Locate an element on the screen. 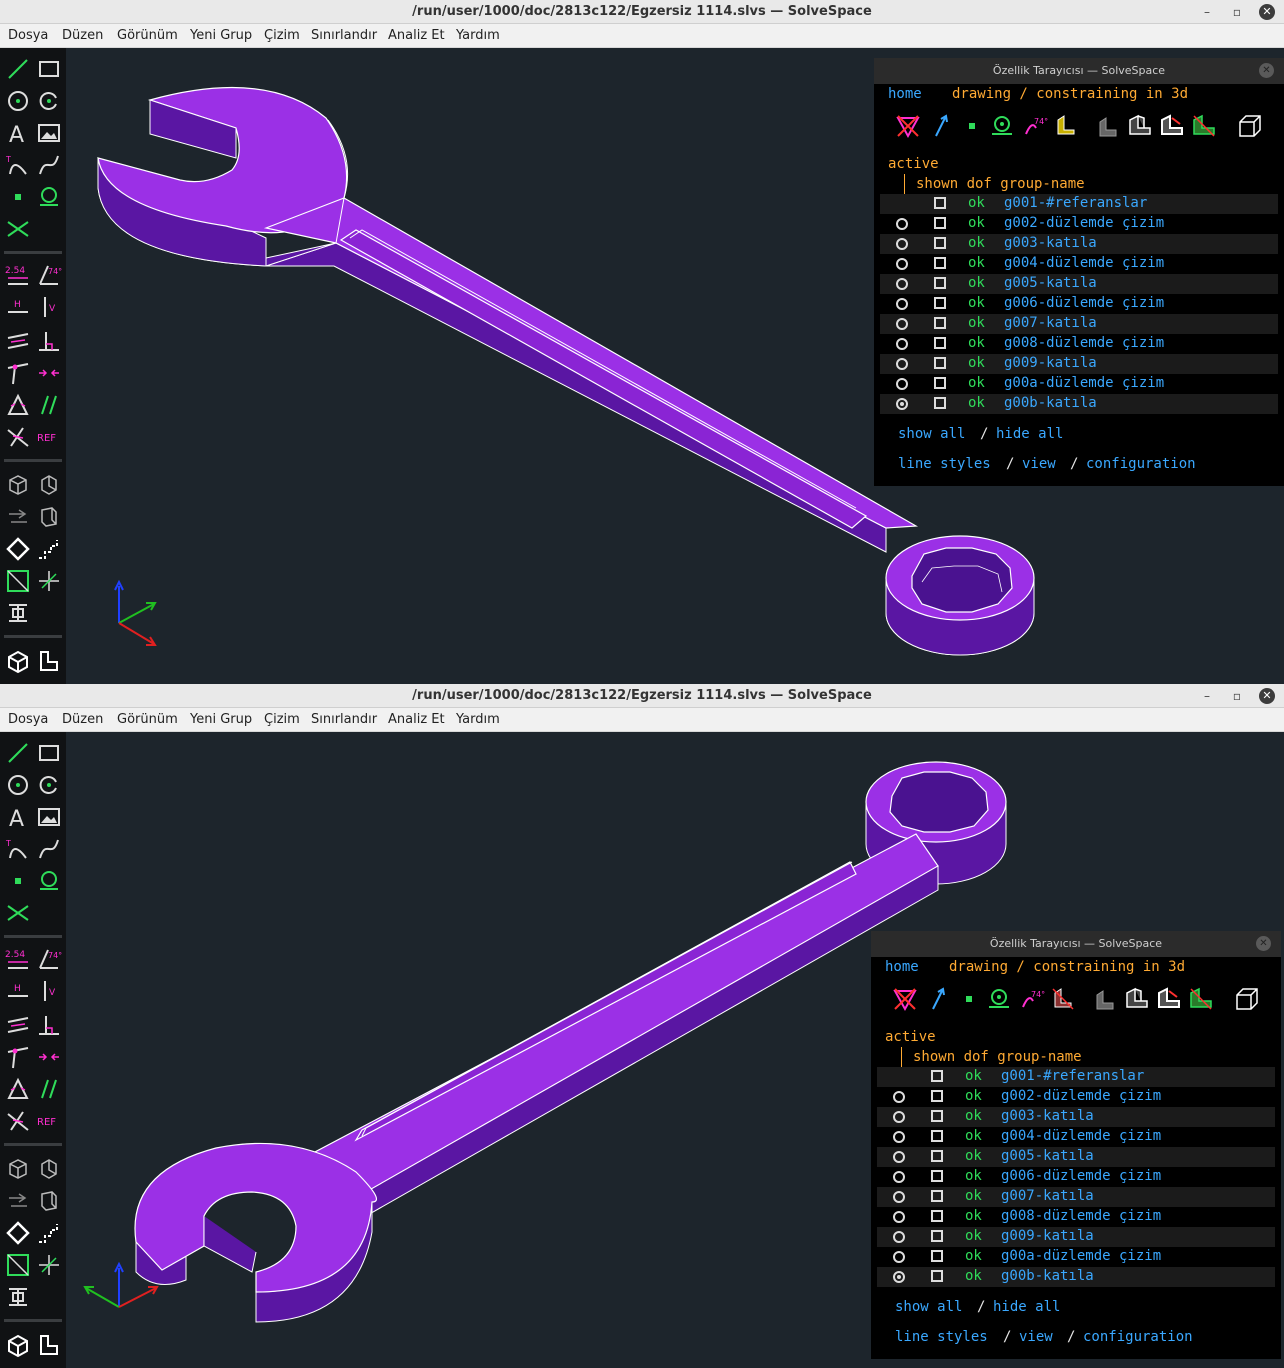  group-row: ok g009-katıla is located at coordinates (1079, 364).